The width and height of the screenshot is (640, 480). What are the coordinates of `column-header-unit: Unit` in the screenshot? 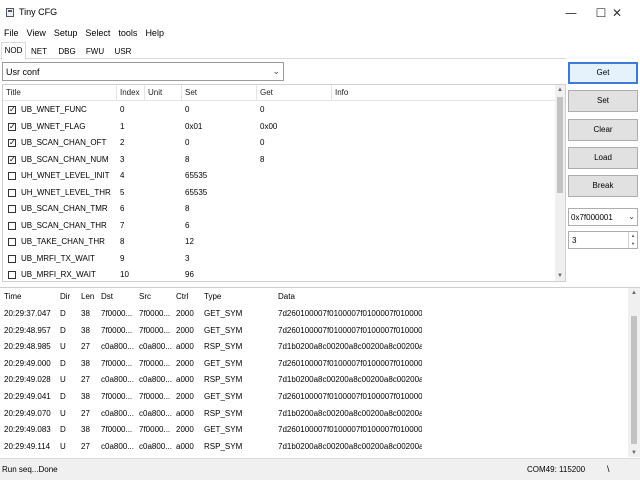 It's located at (163, 93).